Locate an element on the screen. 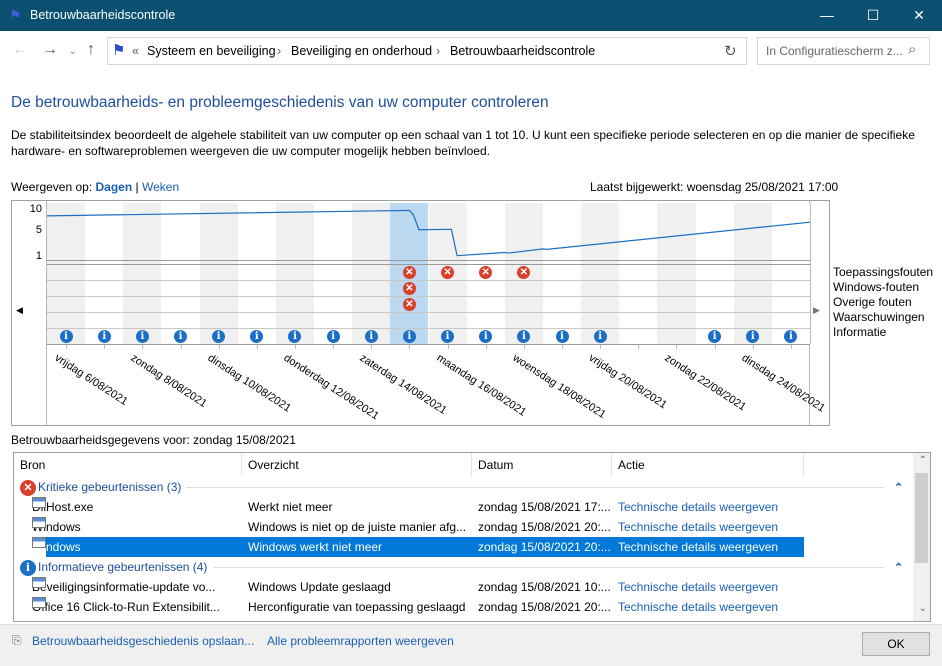  date-label: zondag 22/08/2021 is located at coordinates (705, 383).